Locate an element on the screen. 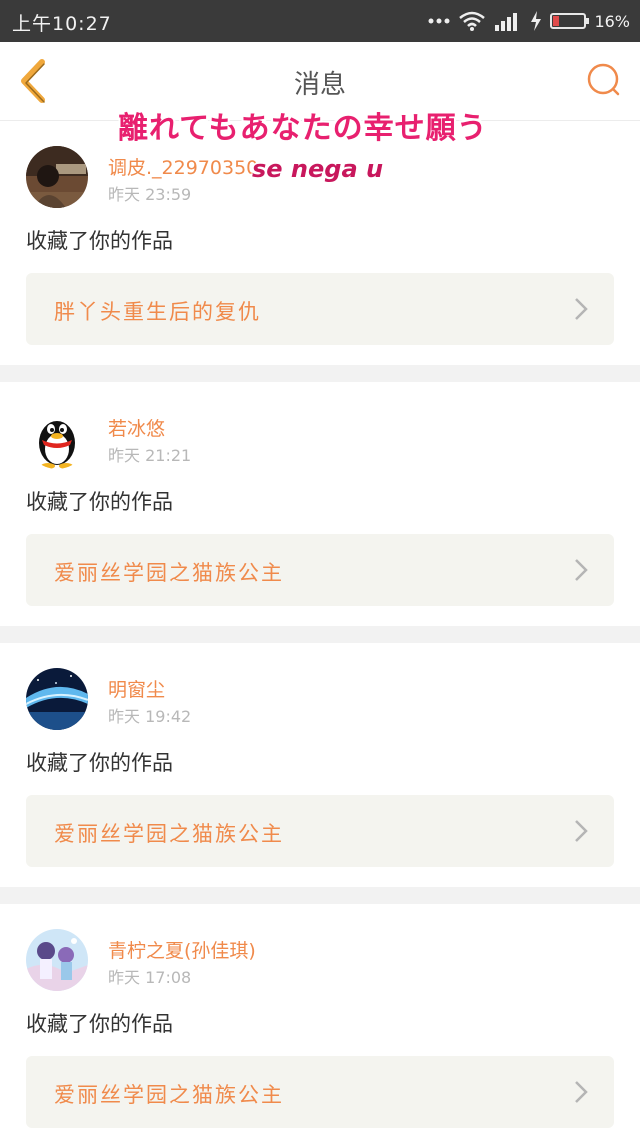 Image resolution: width=640 pixels, height=1148 pixels. user-name: 明窗尘 is located at coordinates (136, 688).